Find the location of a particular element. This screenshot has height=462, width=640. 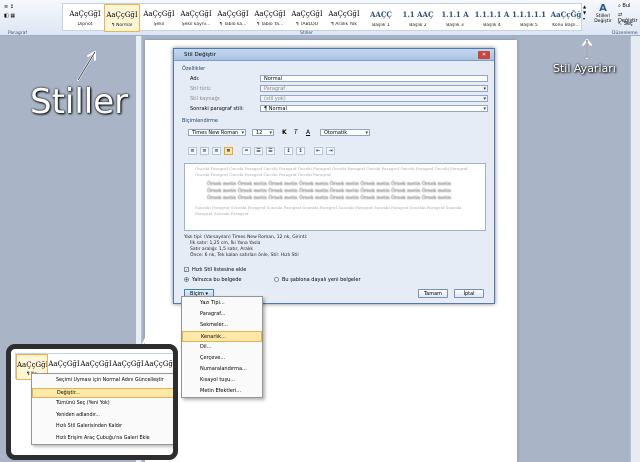

align-center-icon: ≡ is located at coordinates (204, 151).